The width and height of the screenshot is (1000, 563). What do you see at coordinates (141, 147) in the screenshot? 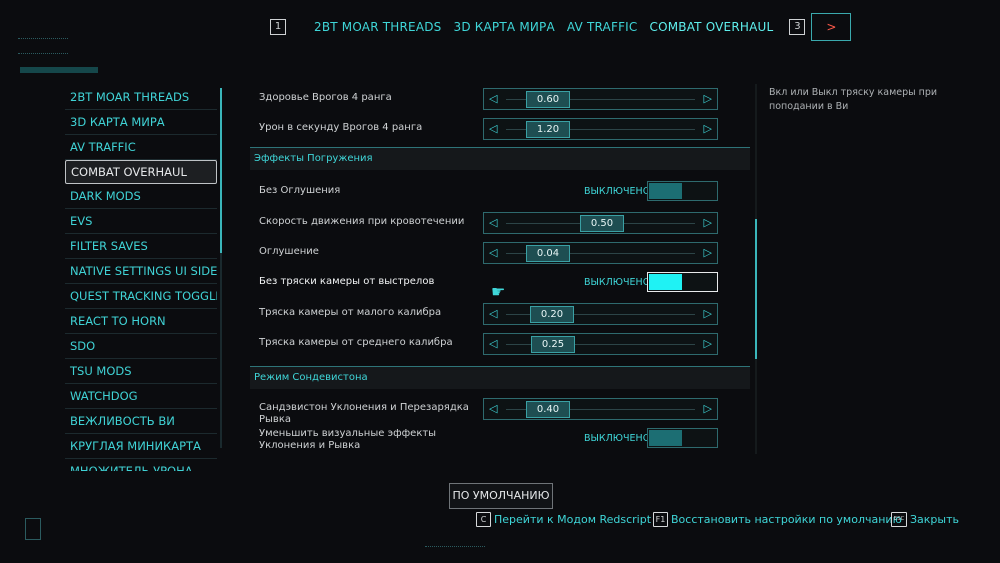
I see `mod-list-item: AV TRAFFIC` at bounding box center [141, 147].